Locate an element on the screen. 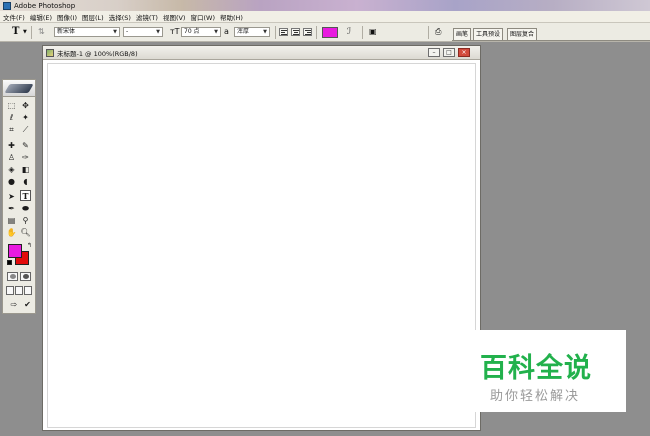  font-style-select: - ▼ is located at coordinates (143, 32).